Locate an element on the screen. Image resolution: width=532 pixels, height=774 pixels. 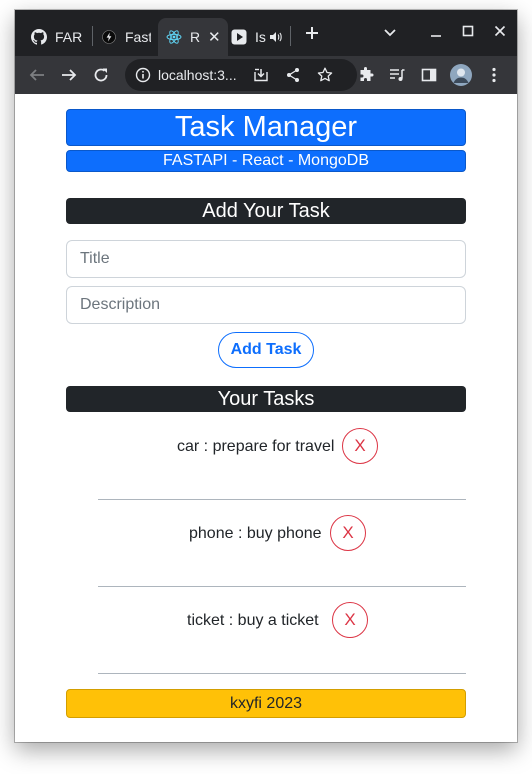
task-item: phone : buy phone X is located at coordinates (282, 543).